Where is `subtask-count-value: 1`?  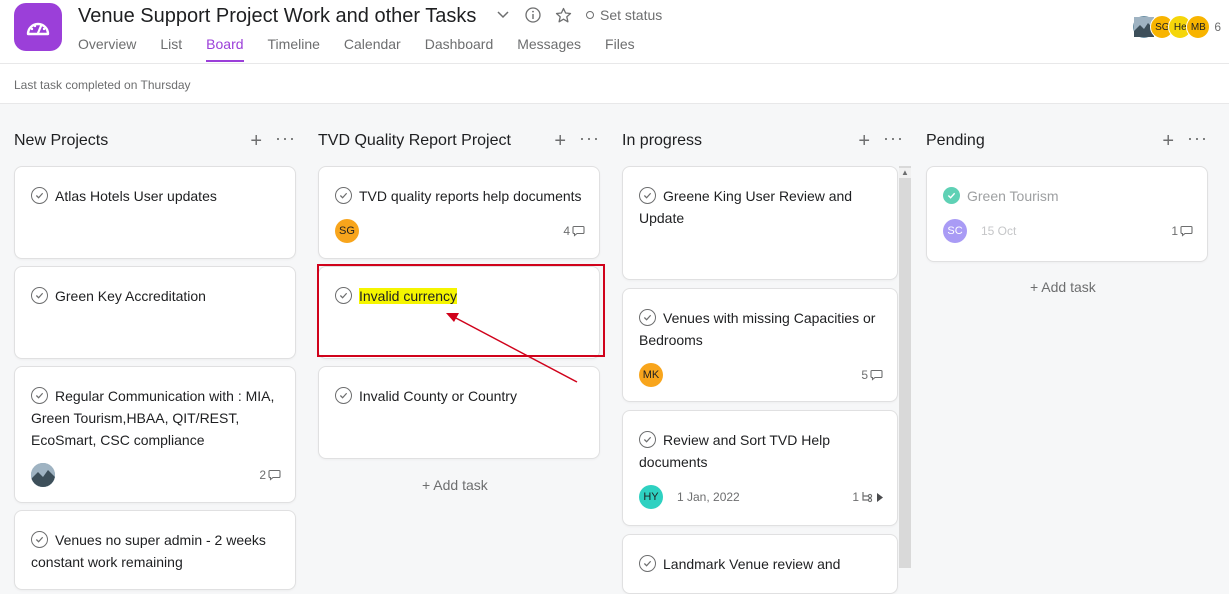
subtask-count-value: 1 is located at coordinates (855, 497).